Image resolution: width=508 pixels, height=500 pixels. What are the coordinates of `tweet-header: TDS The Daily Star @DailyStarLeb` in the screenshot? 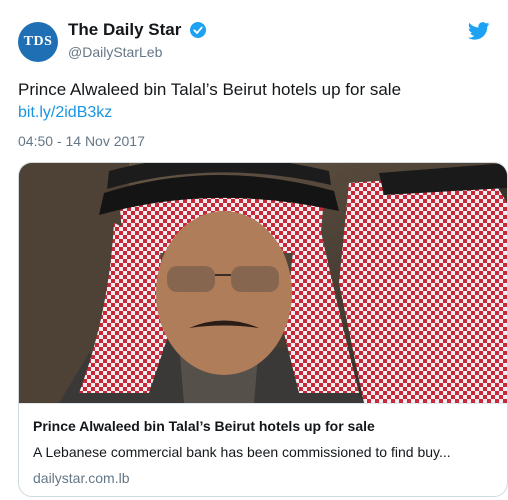 It's located at (254, 41).